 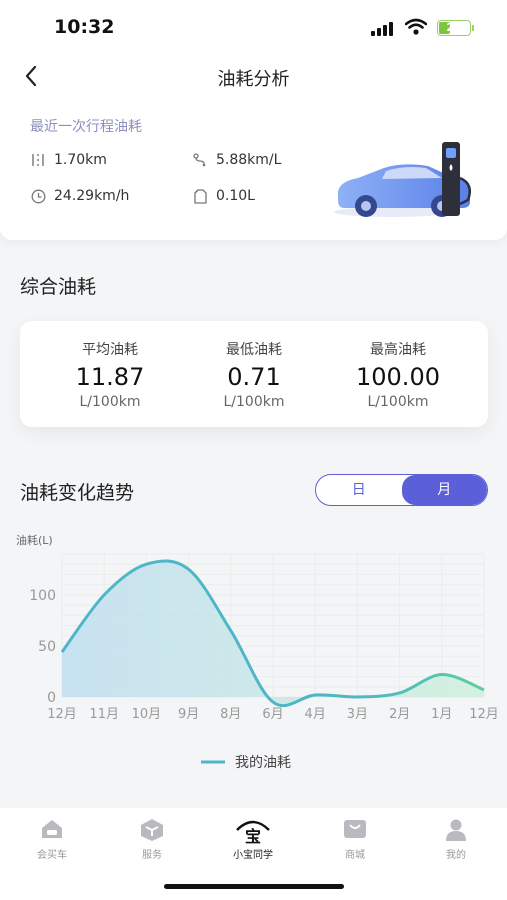 I want to click on y-axis-label: 油耗(L), so click(x=34, y=540).